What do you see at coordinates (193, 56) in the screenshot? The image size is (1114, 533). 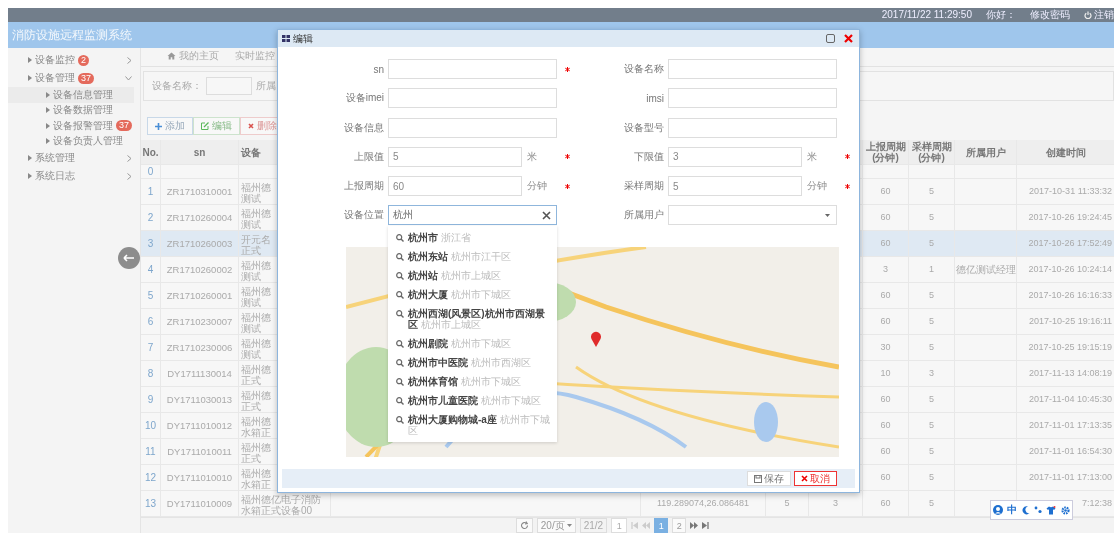 I see `tab: 我的主页` at bounding box center [193, 56].